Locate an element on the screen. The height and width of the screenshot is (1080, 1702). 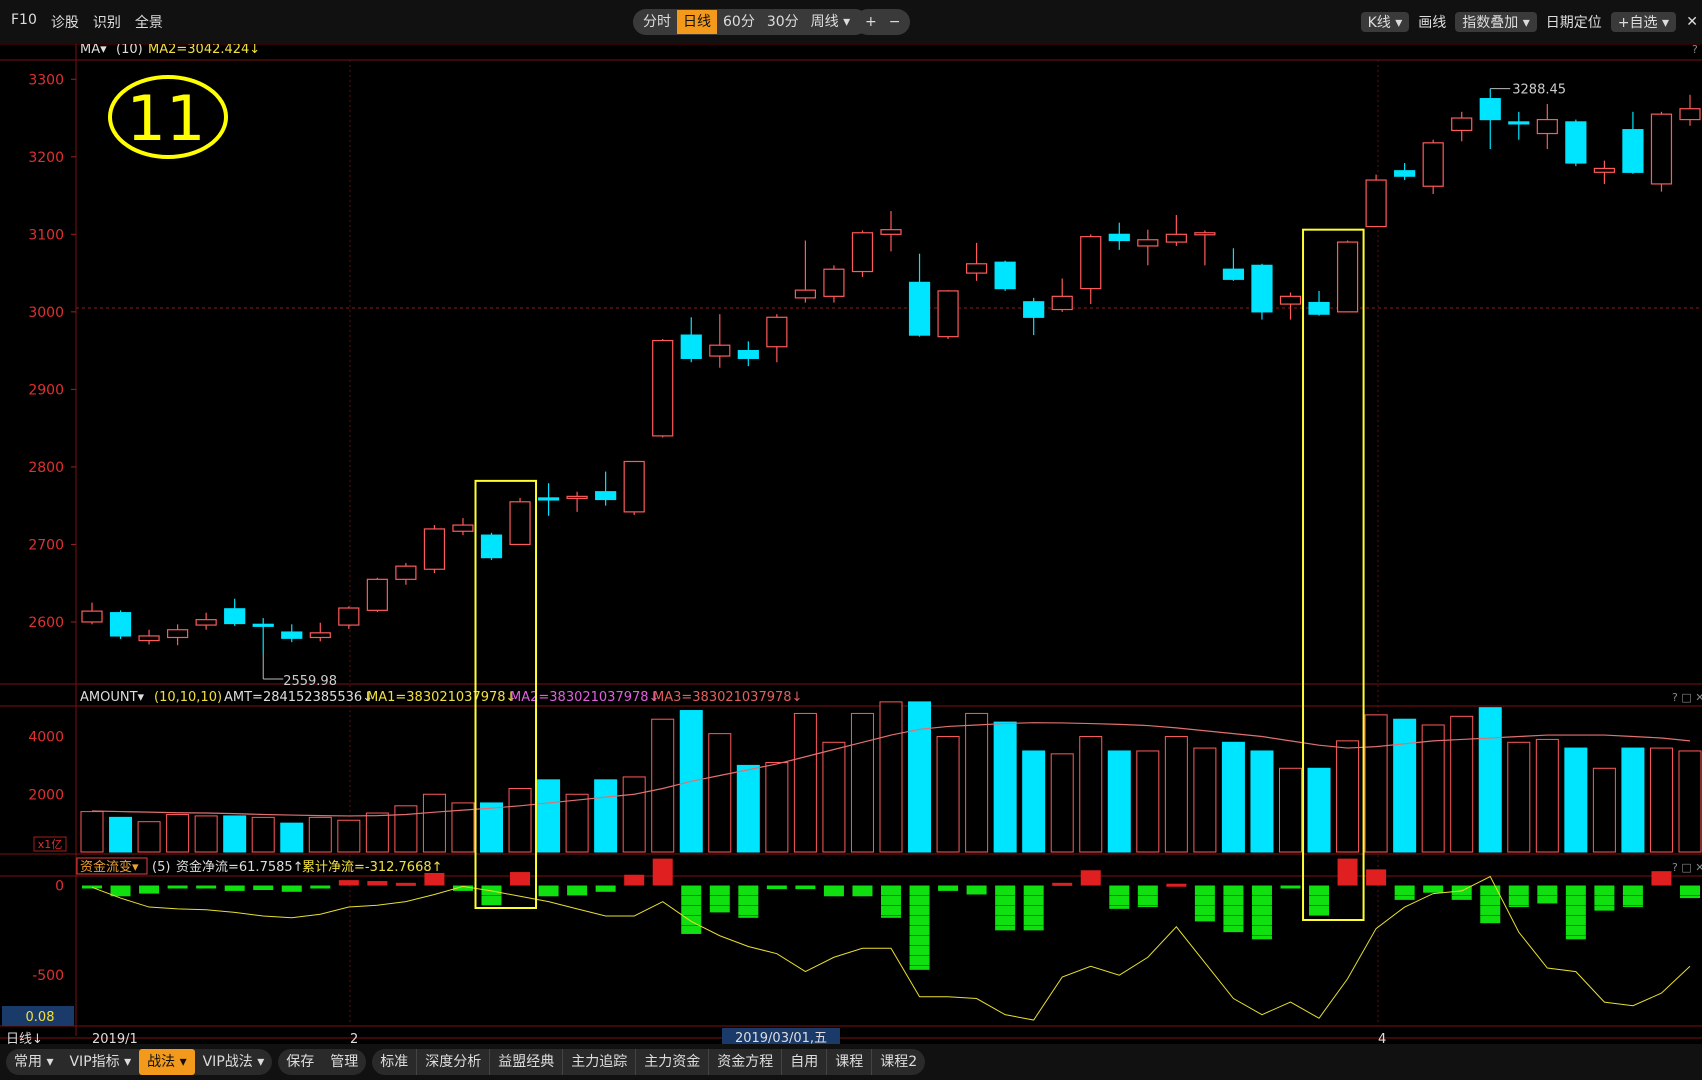
price-tick-2900: 2900 is located at coordinates (46, 390).